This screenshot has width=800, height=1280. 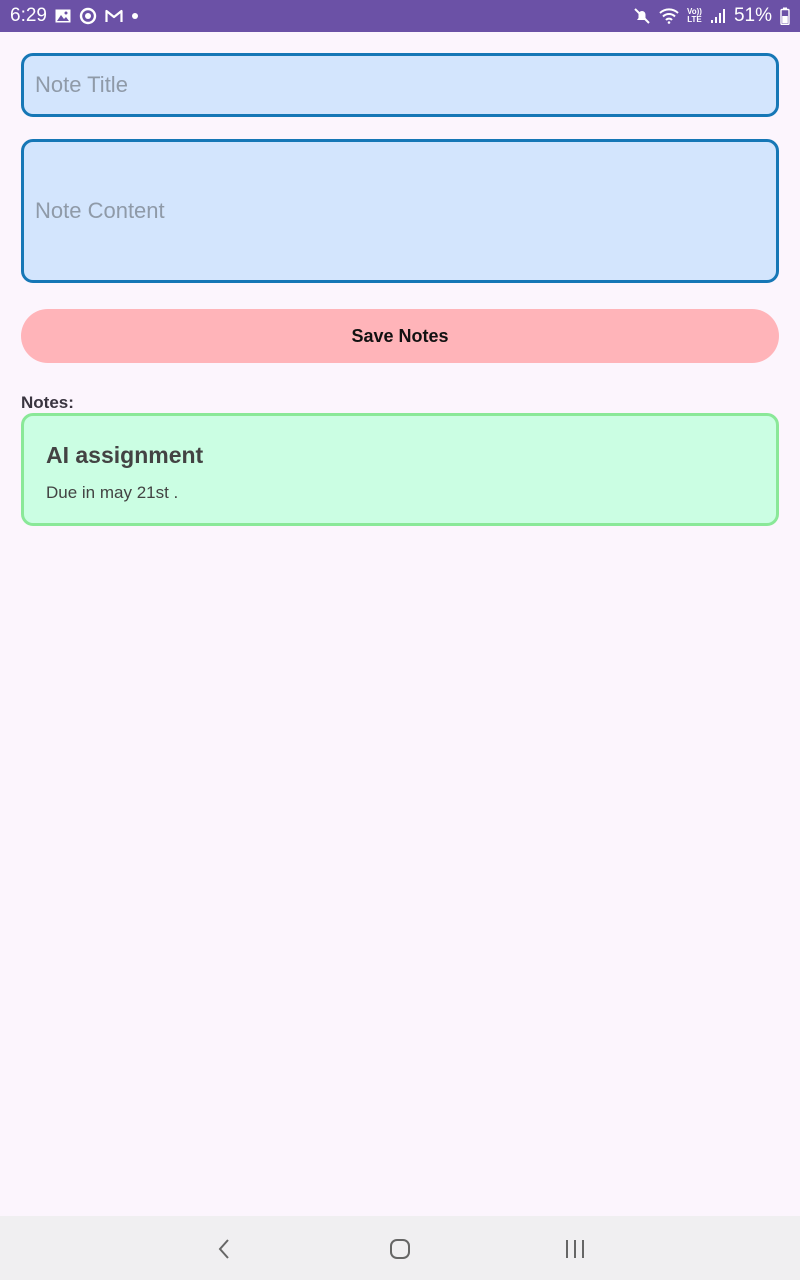 I want to click on home-button, so click(x=400, y=1249).